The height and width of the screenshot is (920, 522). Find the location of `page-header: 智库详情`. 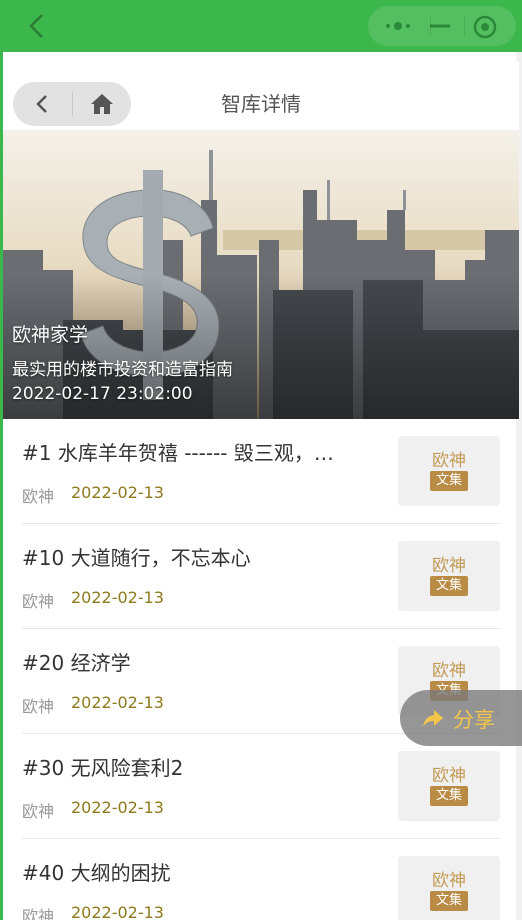

page-header: 智库详情 is located at coordinates (261, 96).